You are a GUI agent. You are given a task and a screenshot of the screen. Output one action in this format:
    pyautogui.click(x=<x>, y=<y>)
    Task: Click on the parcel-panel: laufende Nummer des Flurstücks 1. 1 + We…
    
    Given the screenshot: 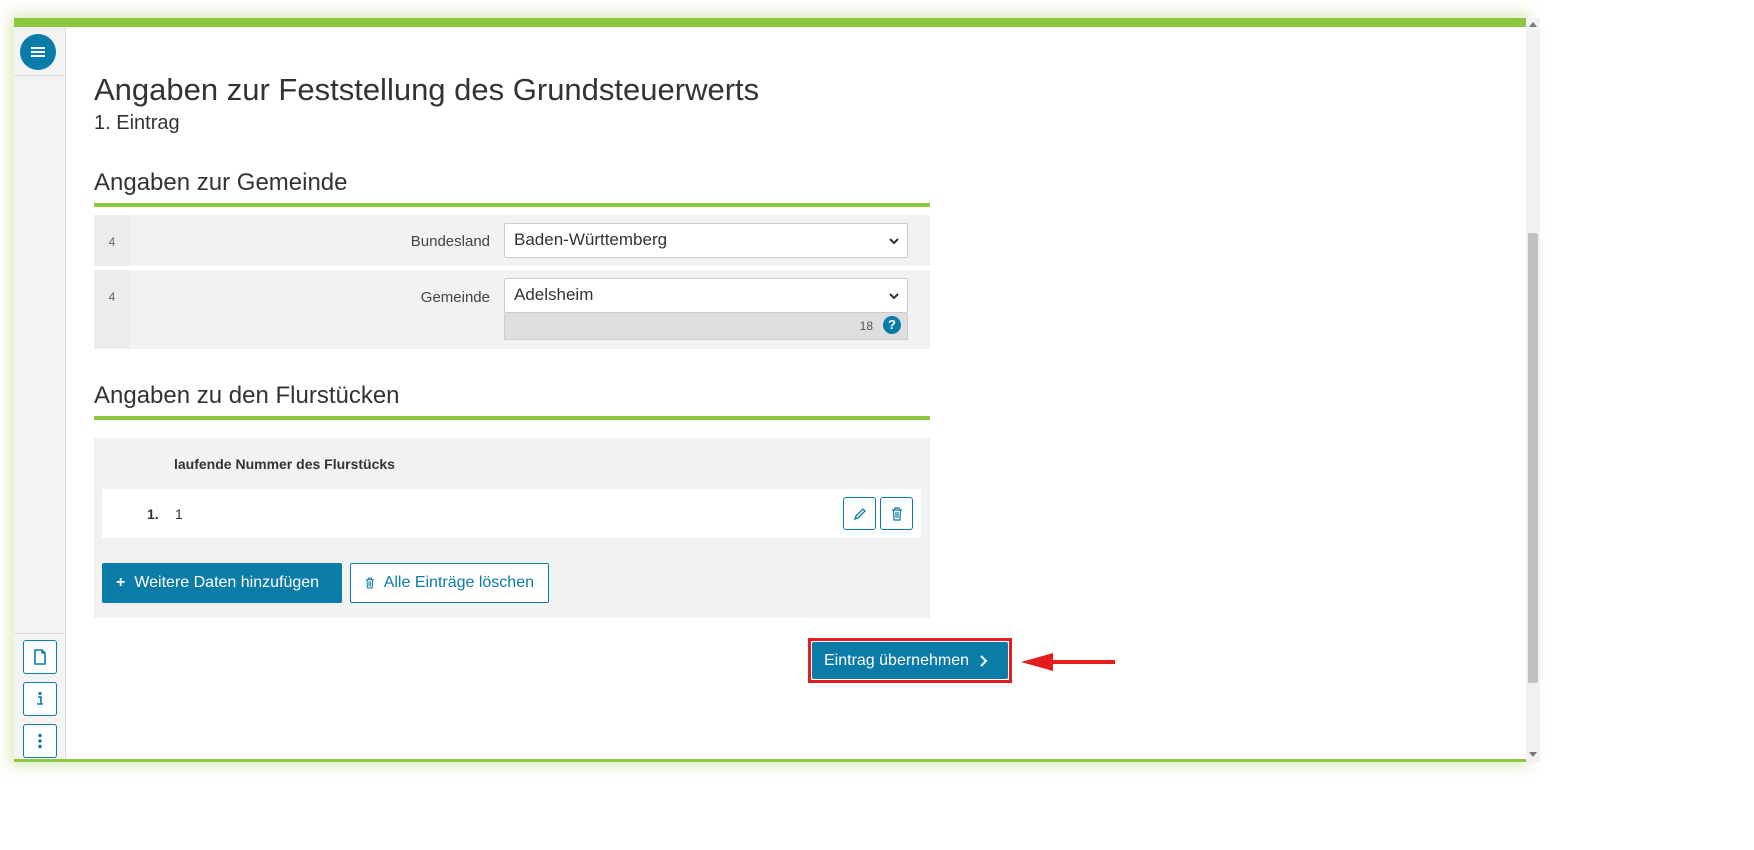 What is the action you would take?
    pyautogui.click(x=512, y=528)
    